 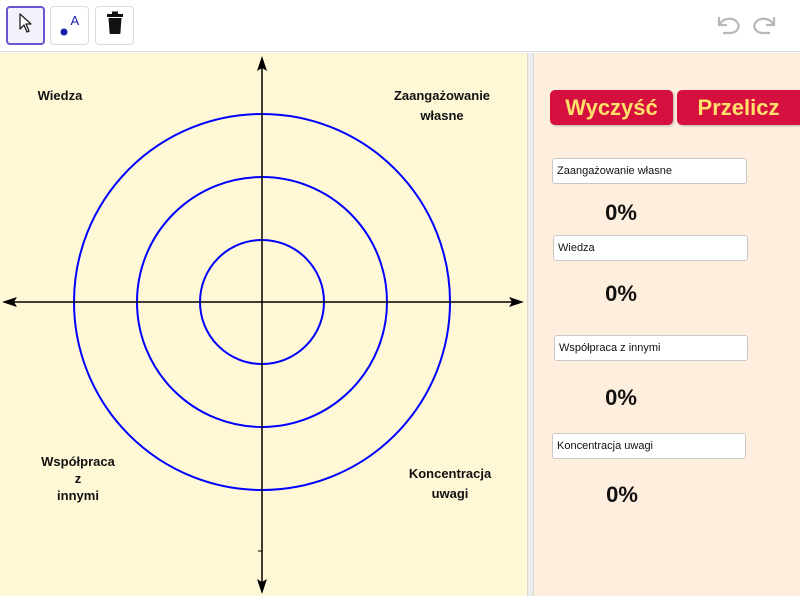 What do you see at coordinates (650, 248) in the screenshot?
I see `input-wiedza: Wiedza` at bounding box center [650, 248].